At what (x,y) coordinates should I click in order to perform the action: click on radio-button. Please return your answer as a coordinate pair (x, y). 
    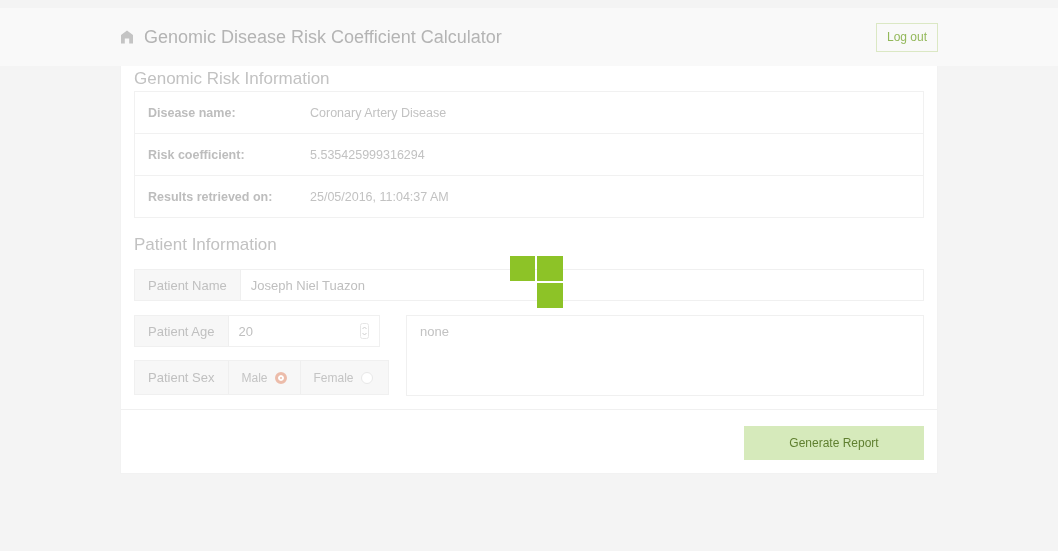
    Looking at the image, I should click on (280, 377).